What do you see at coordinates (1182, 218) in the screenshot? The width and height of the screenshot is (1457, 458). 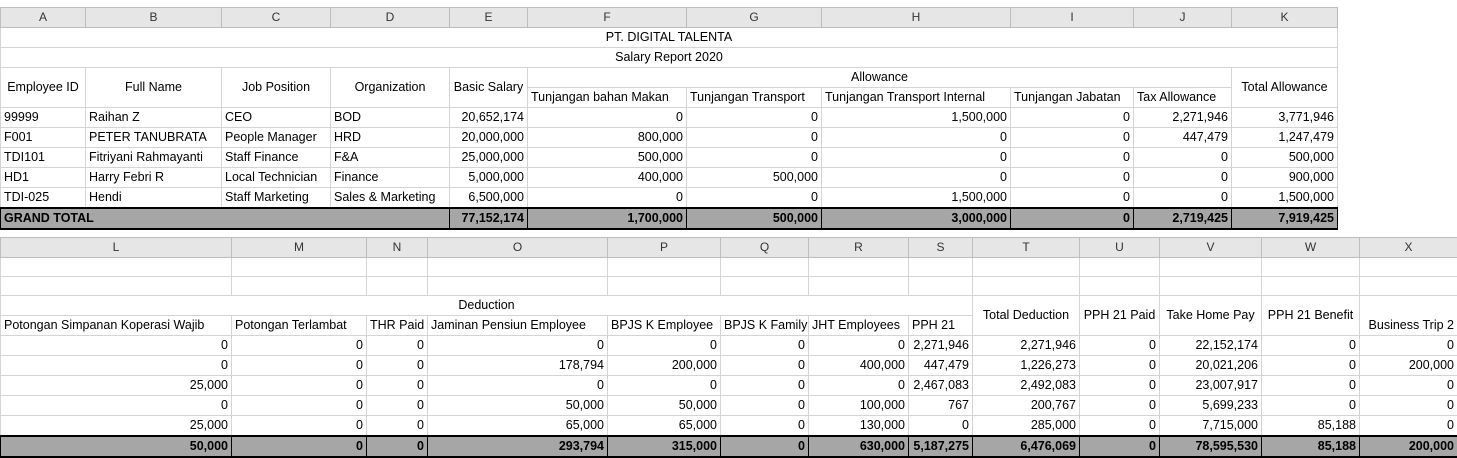 I see `total-cell: 2,719,425` at bounding box center [1182, 218].